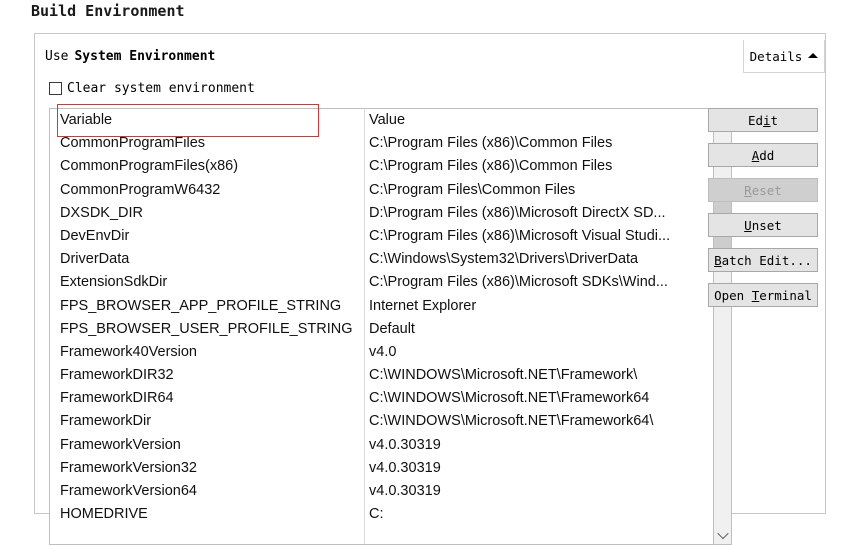  Describe the element at coordinates (101, 212) in the screenshot. I see `cell-variable: DXSDK_DIR` at that location.